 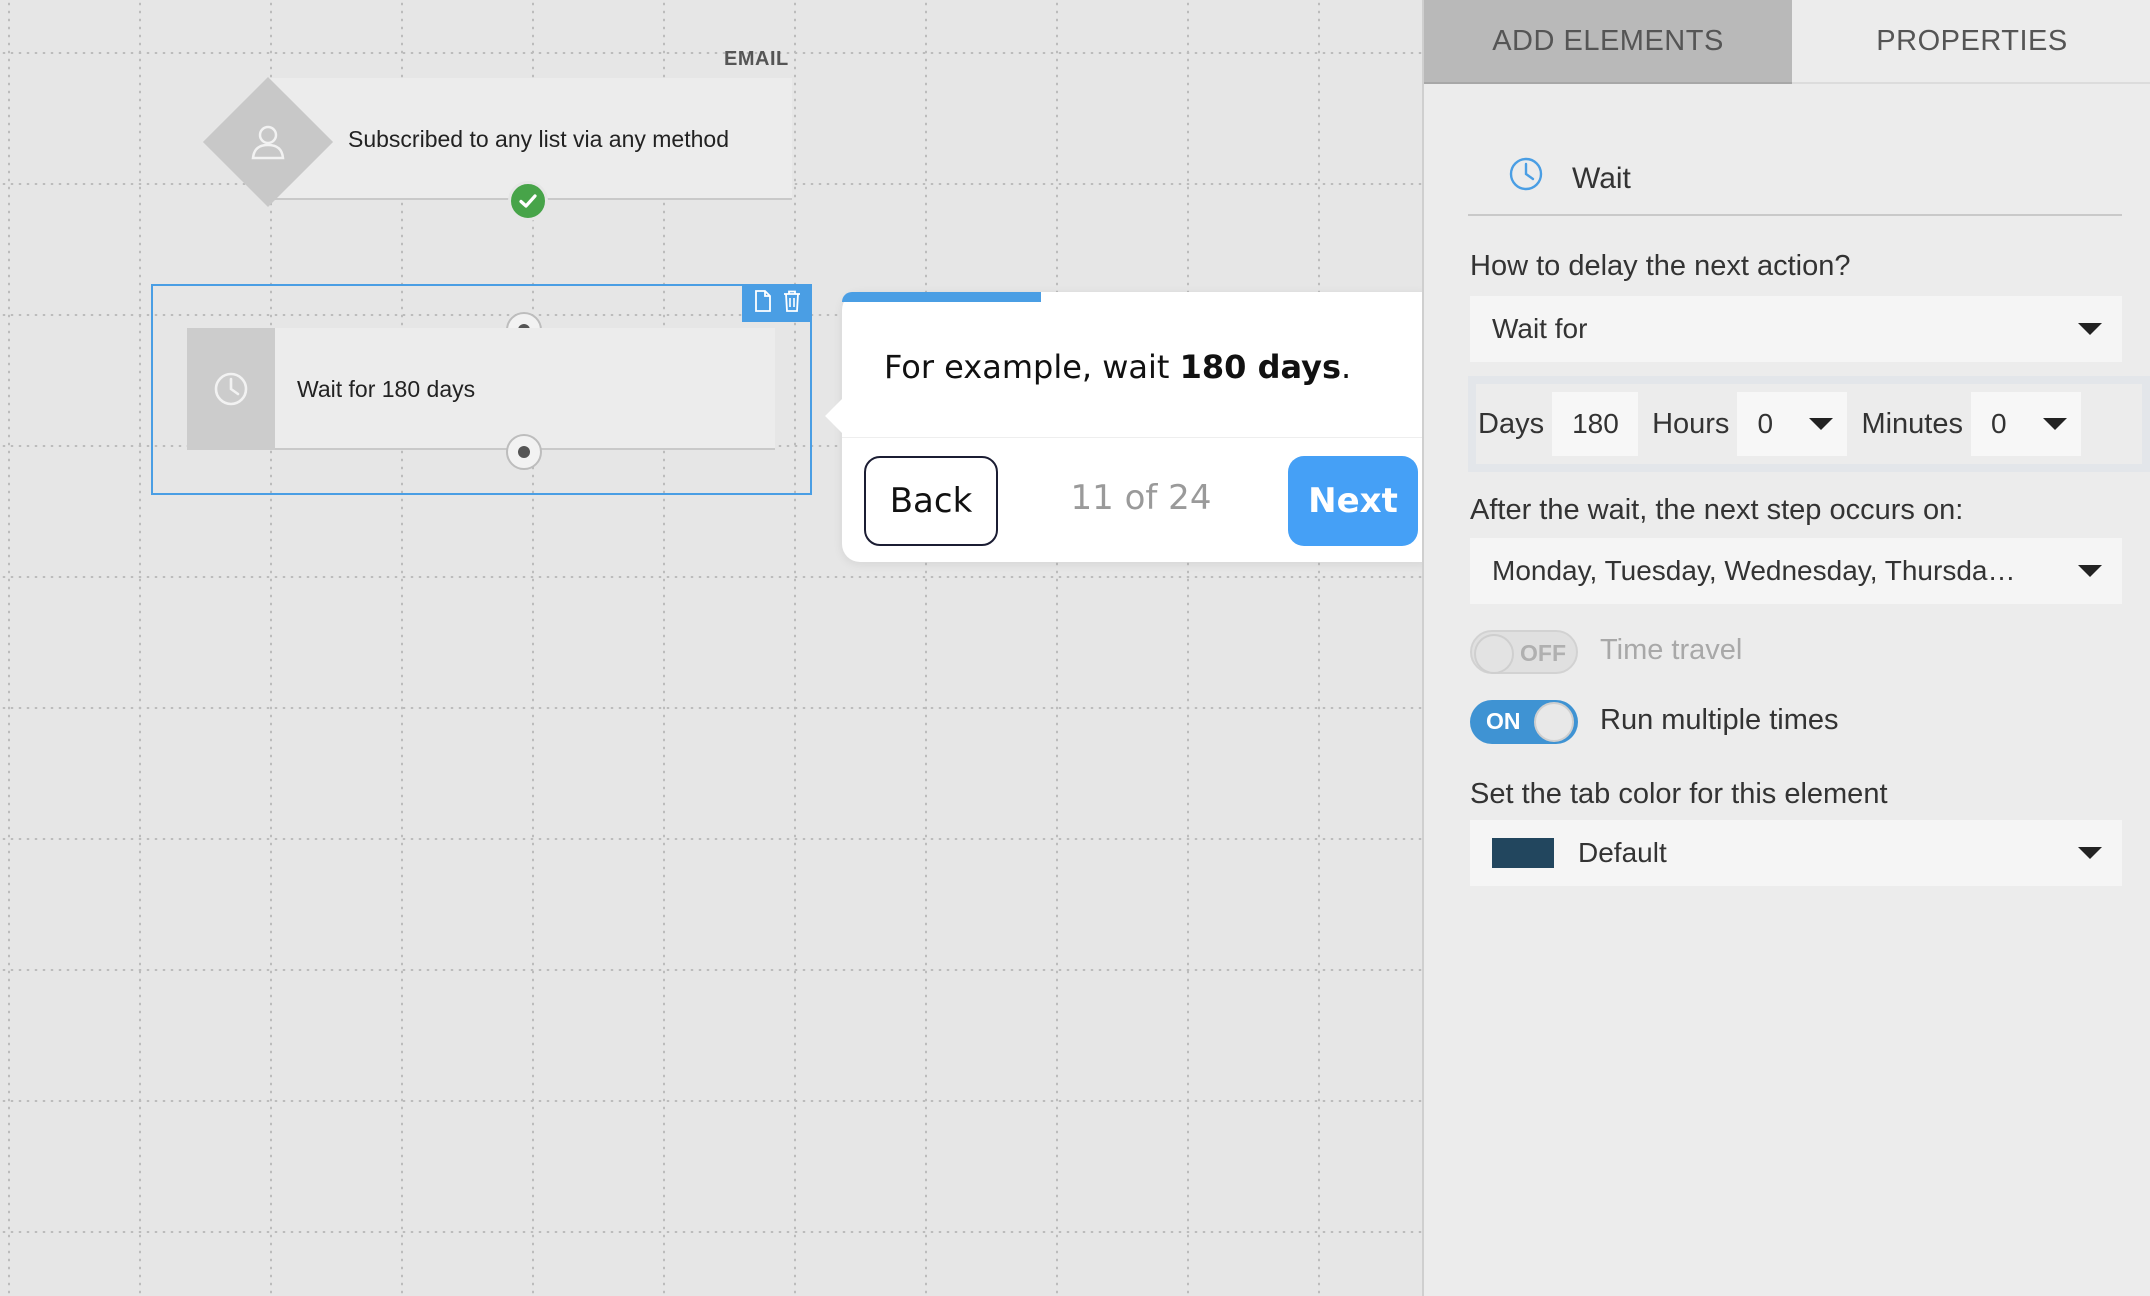 I want to click on divider, so click(x=1141, y=437).